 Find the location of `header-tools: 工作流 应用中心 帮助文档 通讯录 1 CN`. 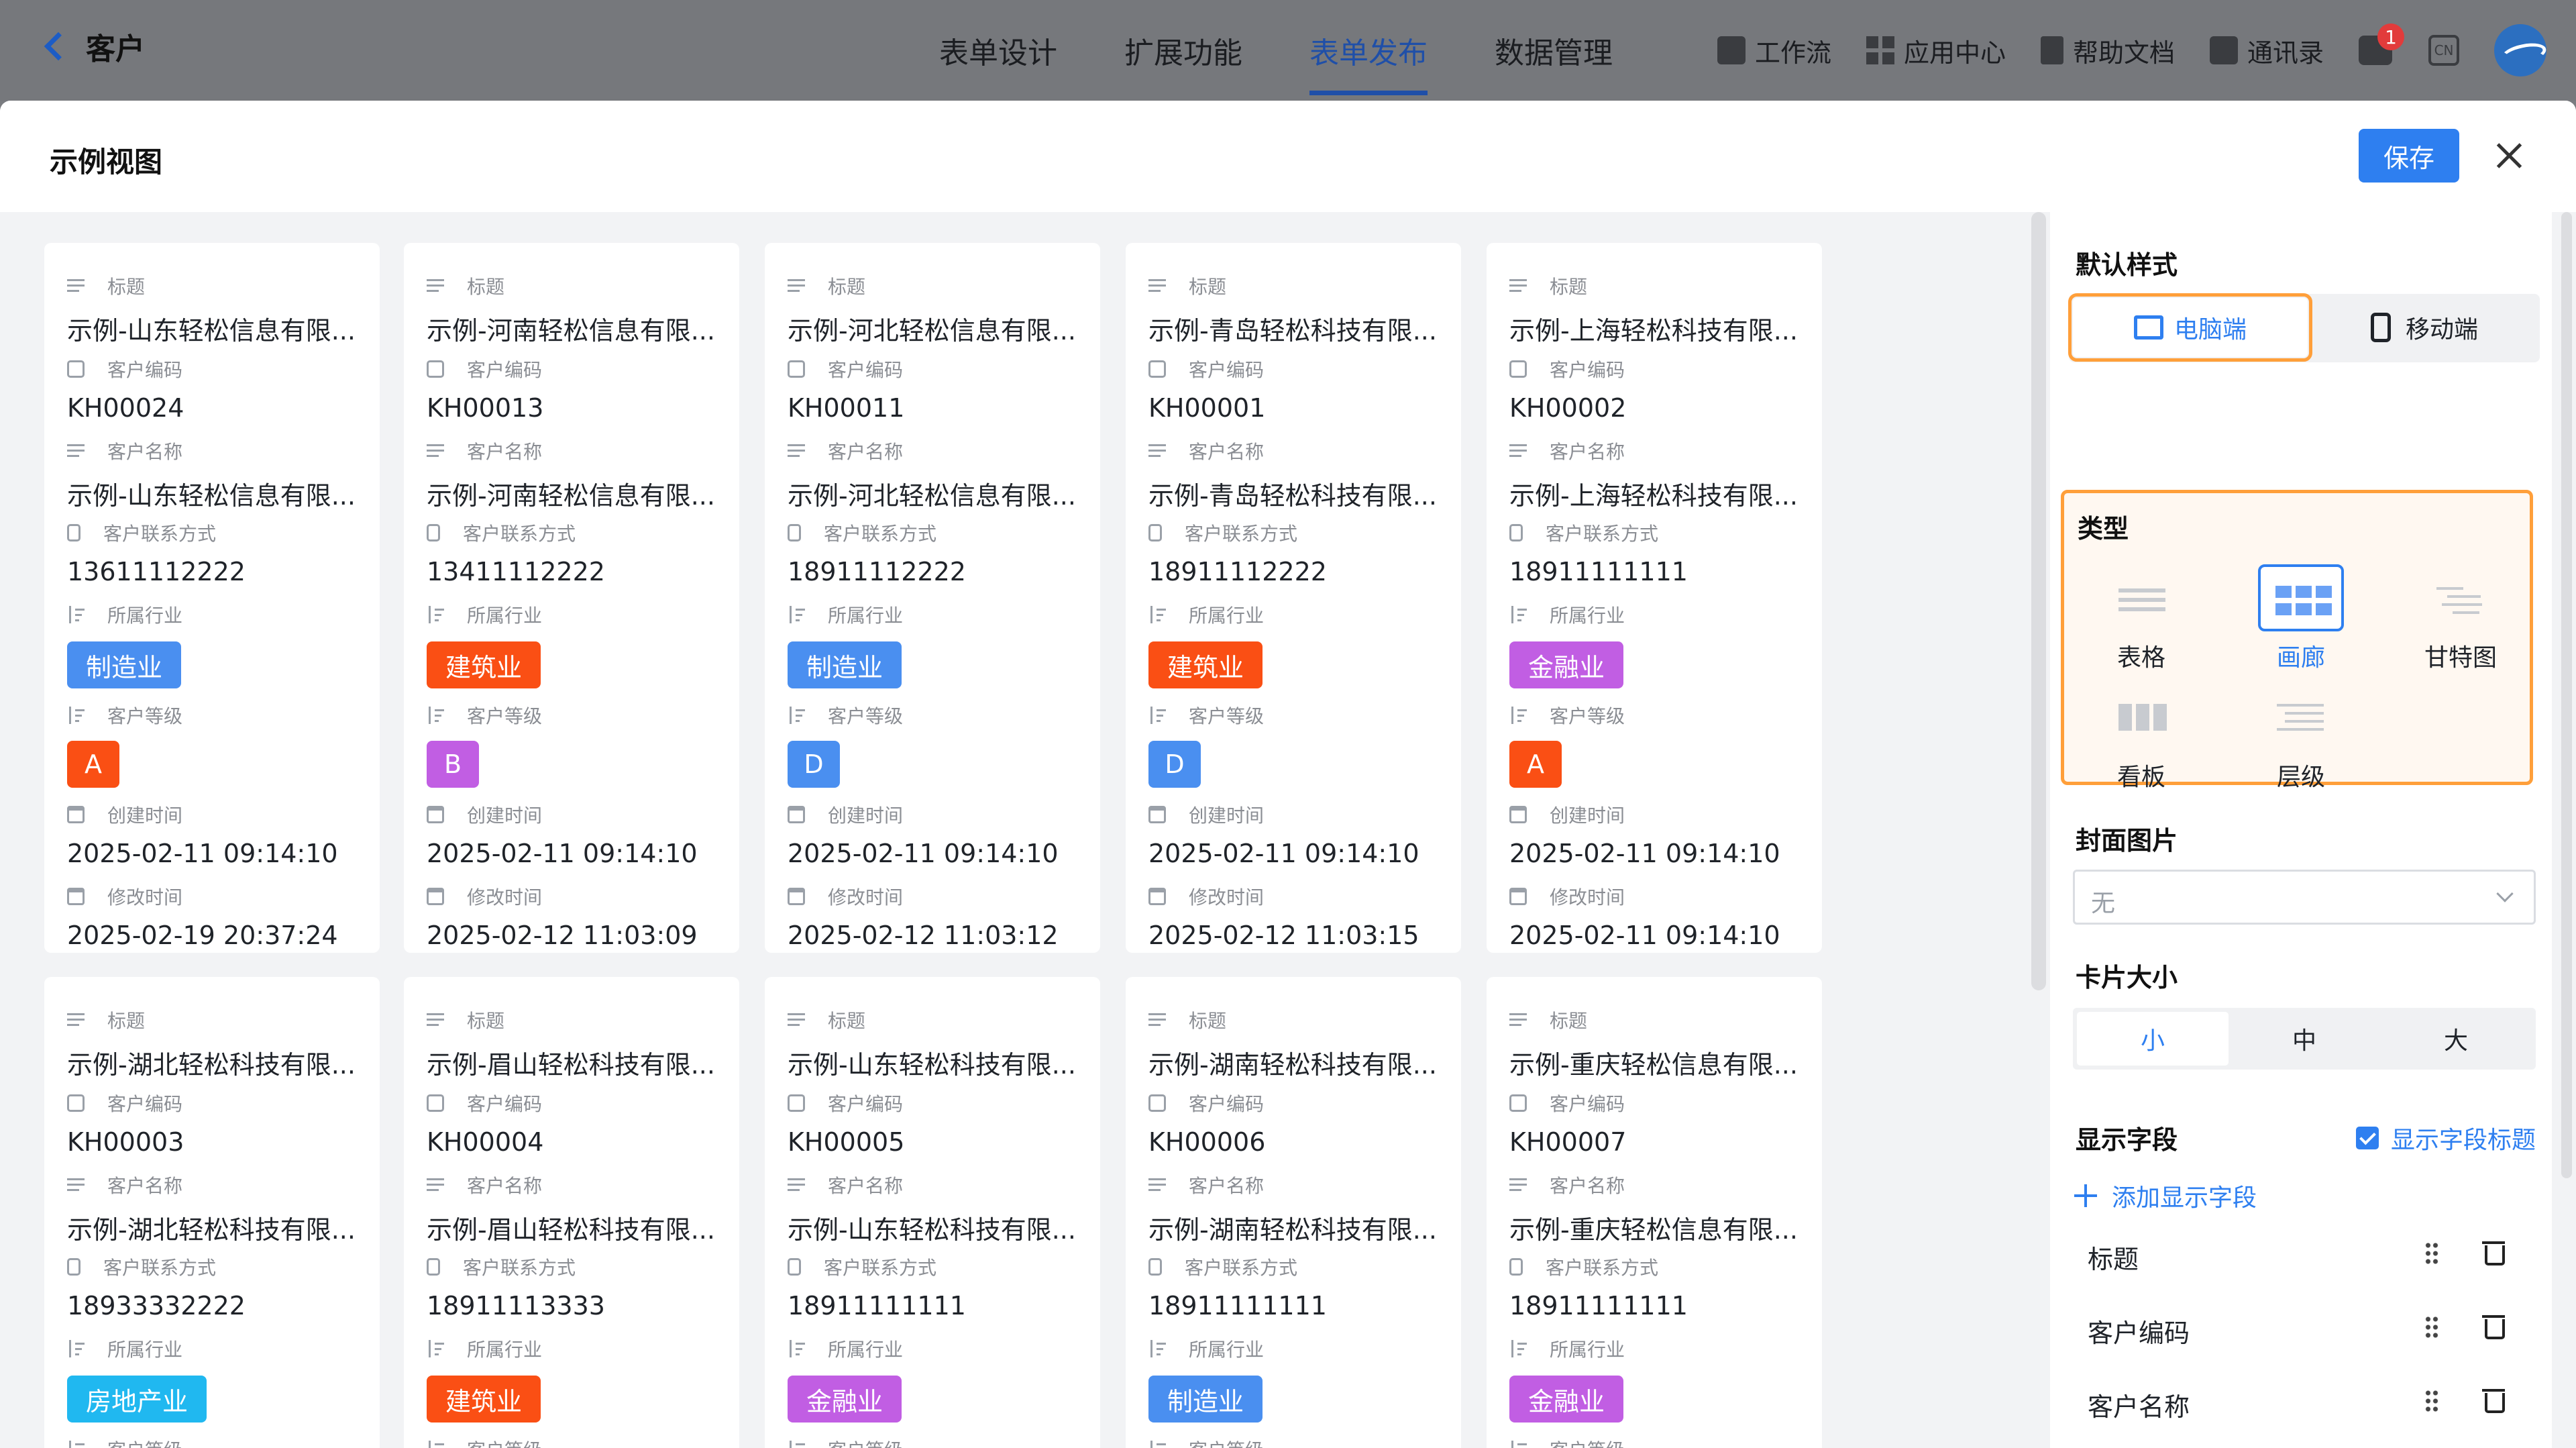

header-tools: 工作流 应用中心 帮助文档 通讯录 1 CN is located at coordinates (2132, 50).